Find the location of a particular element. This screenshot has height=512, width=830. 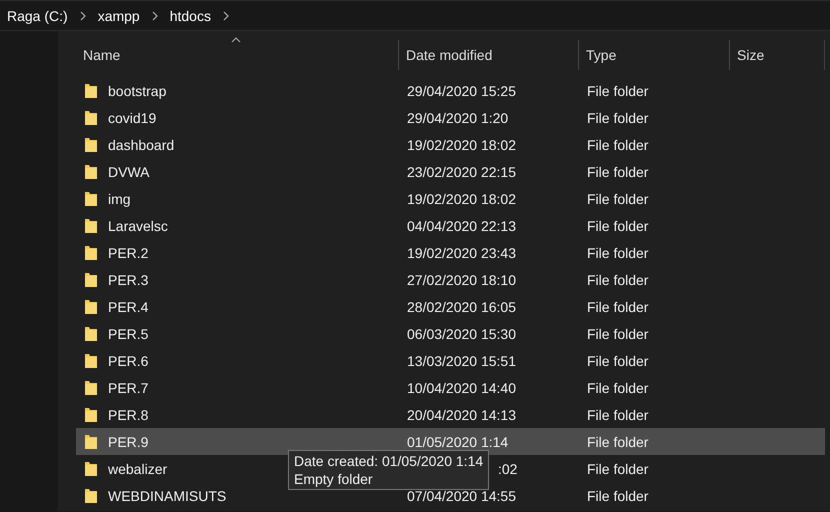

date-modified: 01/05/2020 1:14 is located at coordinates (457, 442).